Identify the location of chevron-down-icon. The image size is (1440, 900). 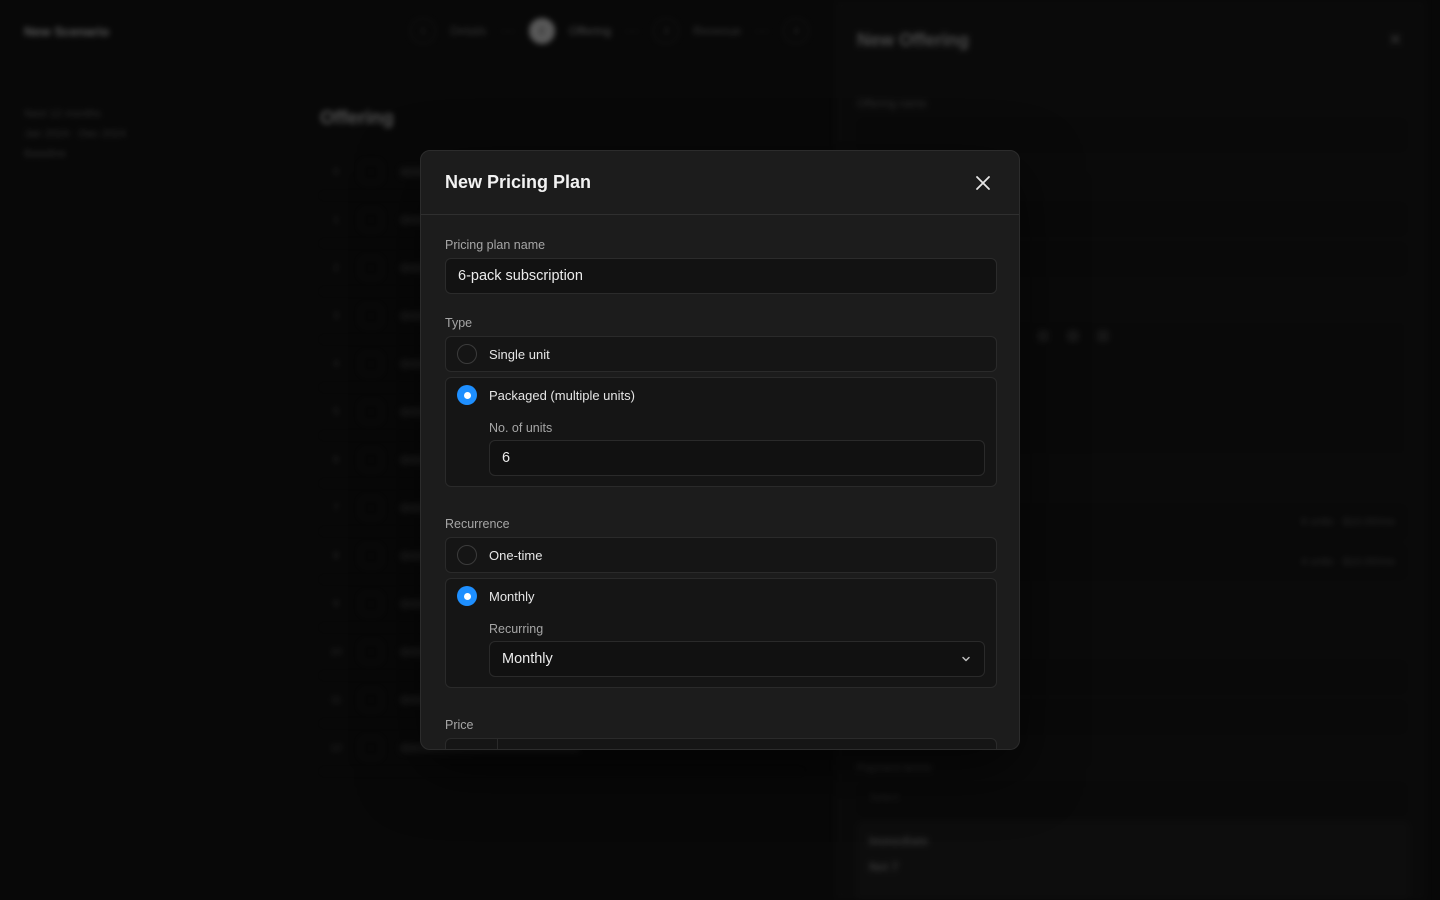
(966, 659).